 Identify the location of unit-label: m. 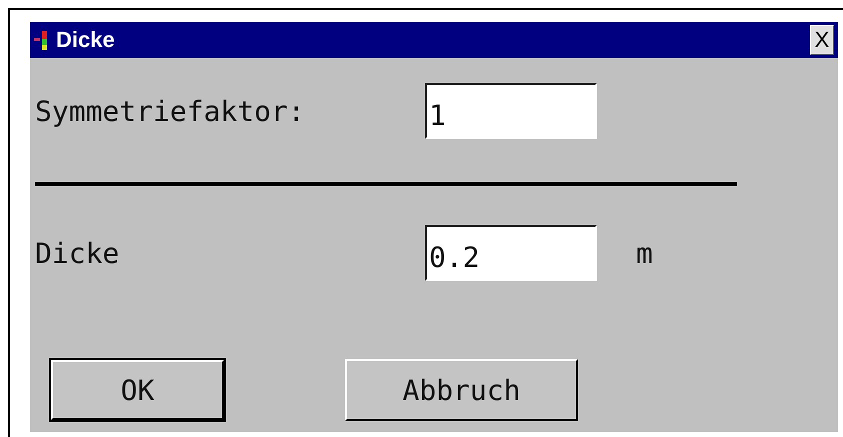
(644, 253).